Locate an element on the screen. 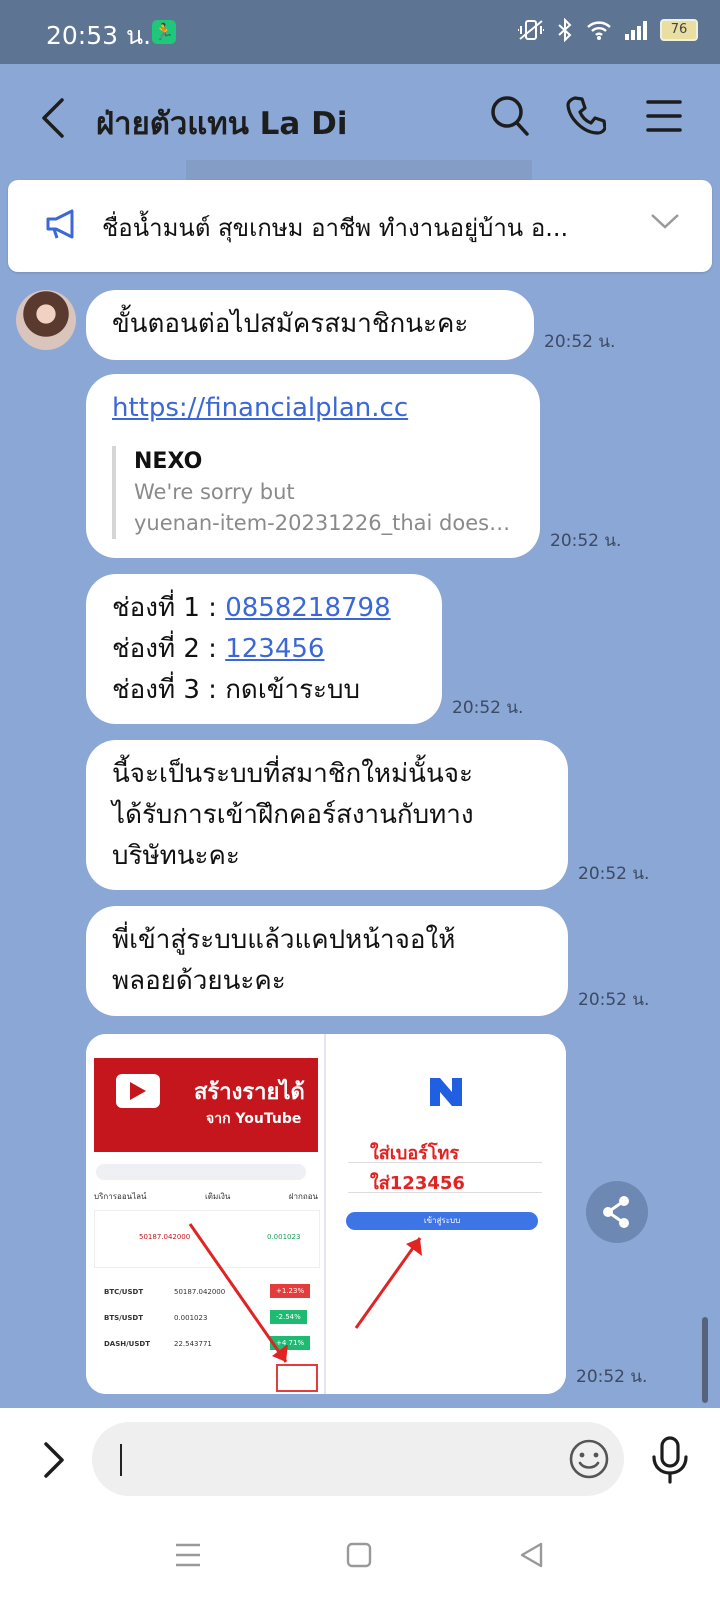  status-icons: 76 is located at coordinates (608, 30).